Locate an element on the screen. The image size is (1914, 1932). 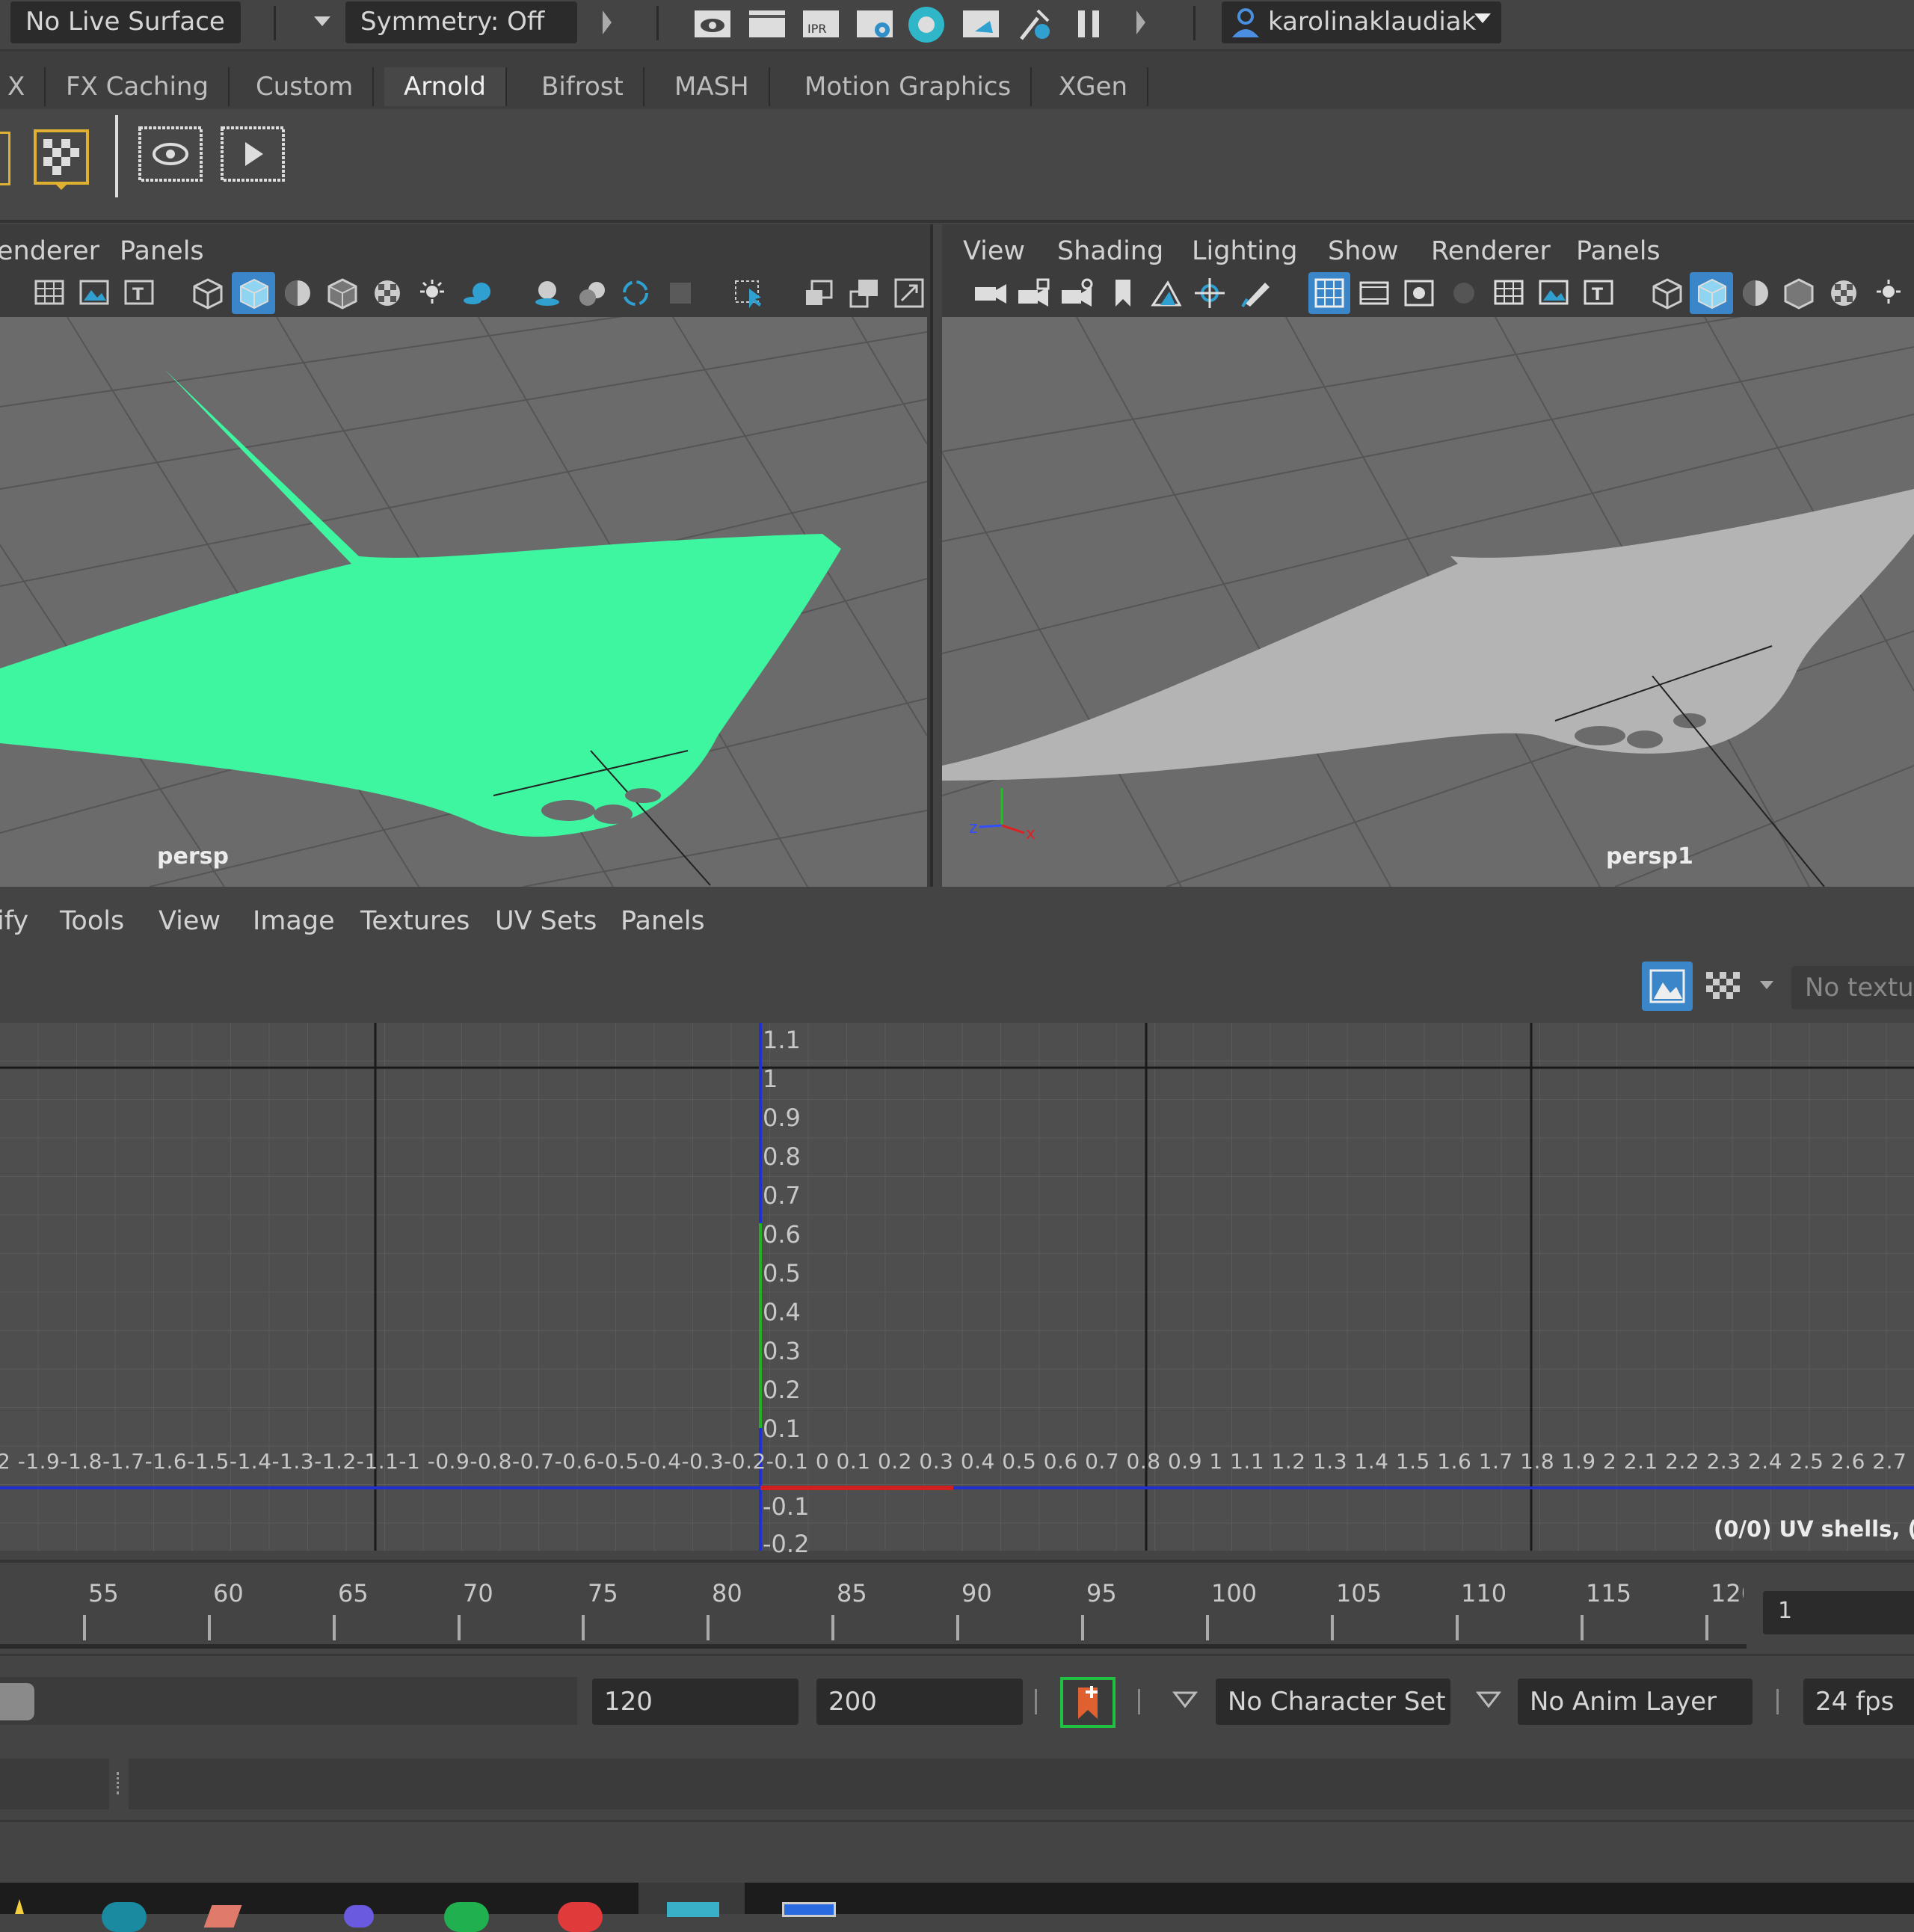
user-account-dropdown: karolinaklaudiak is located at coordinates (1361, 22).